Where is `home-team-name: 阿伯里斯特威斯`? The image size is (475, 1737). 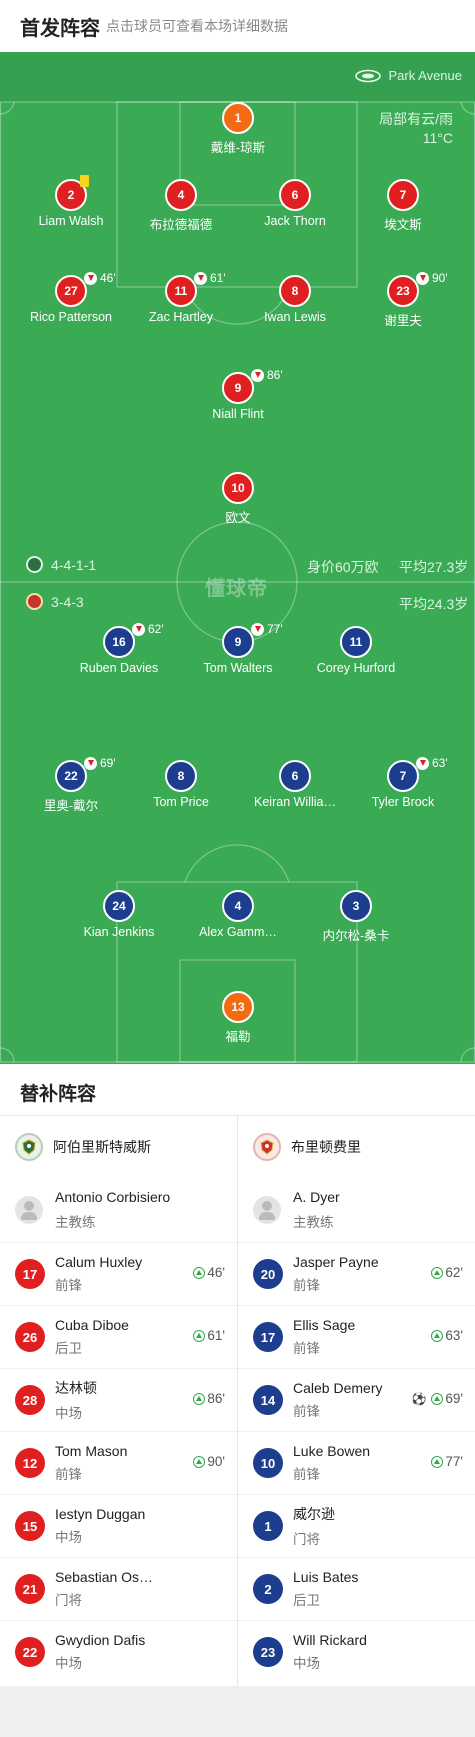 home-team-name: 阿伯里斯特威斯 is located at coordinates (102, 1147).